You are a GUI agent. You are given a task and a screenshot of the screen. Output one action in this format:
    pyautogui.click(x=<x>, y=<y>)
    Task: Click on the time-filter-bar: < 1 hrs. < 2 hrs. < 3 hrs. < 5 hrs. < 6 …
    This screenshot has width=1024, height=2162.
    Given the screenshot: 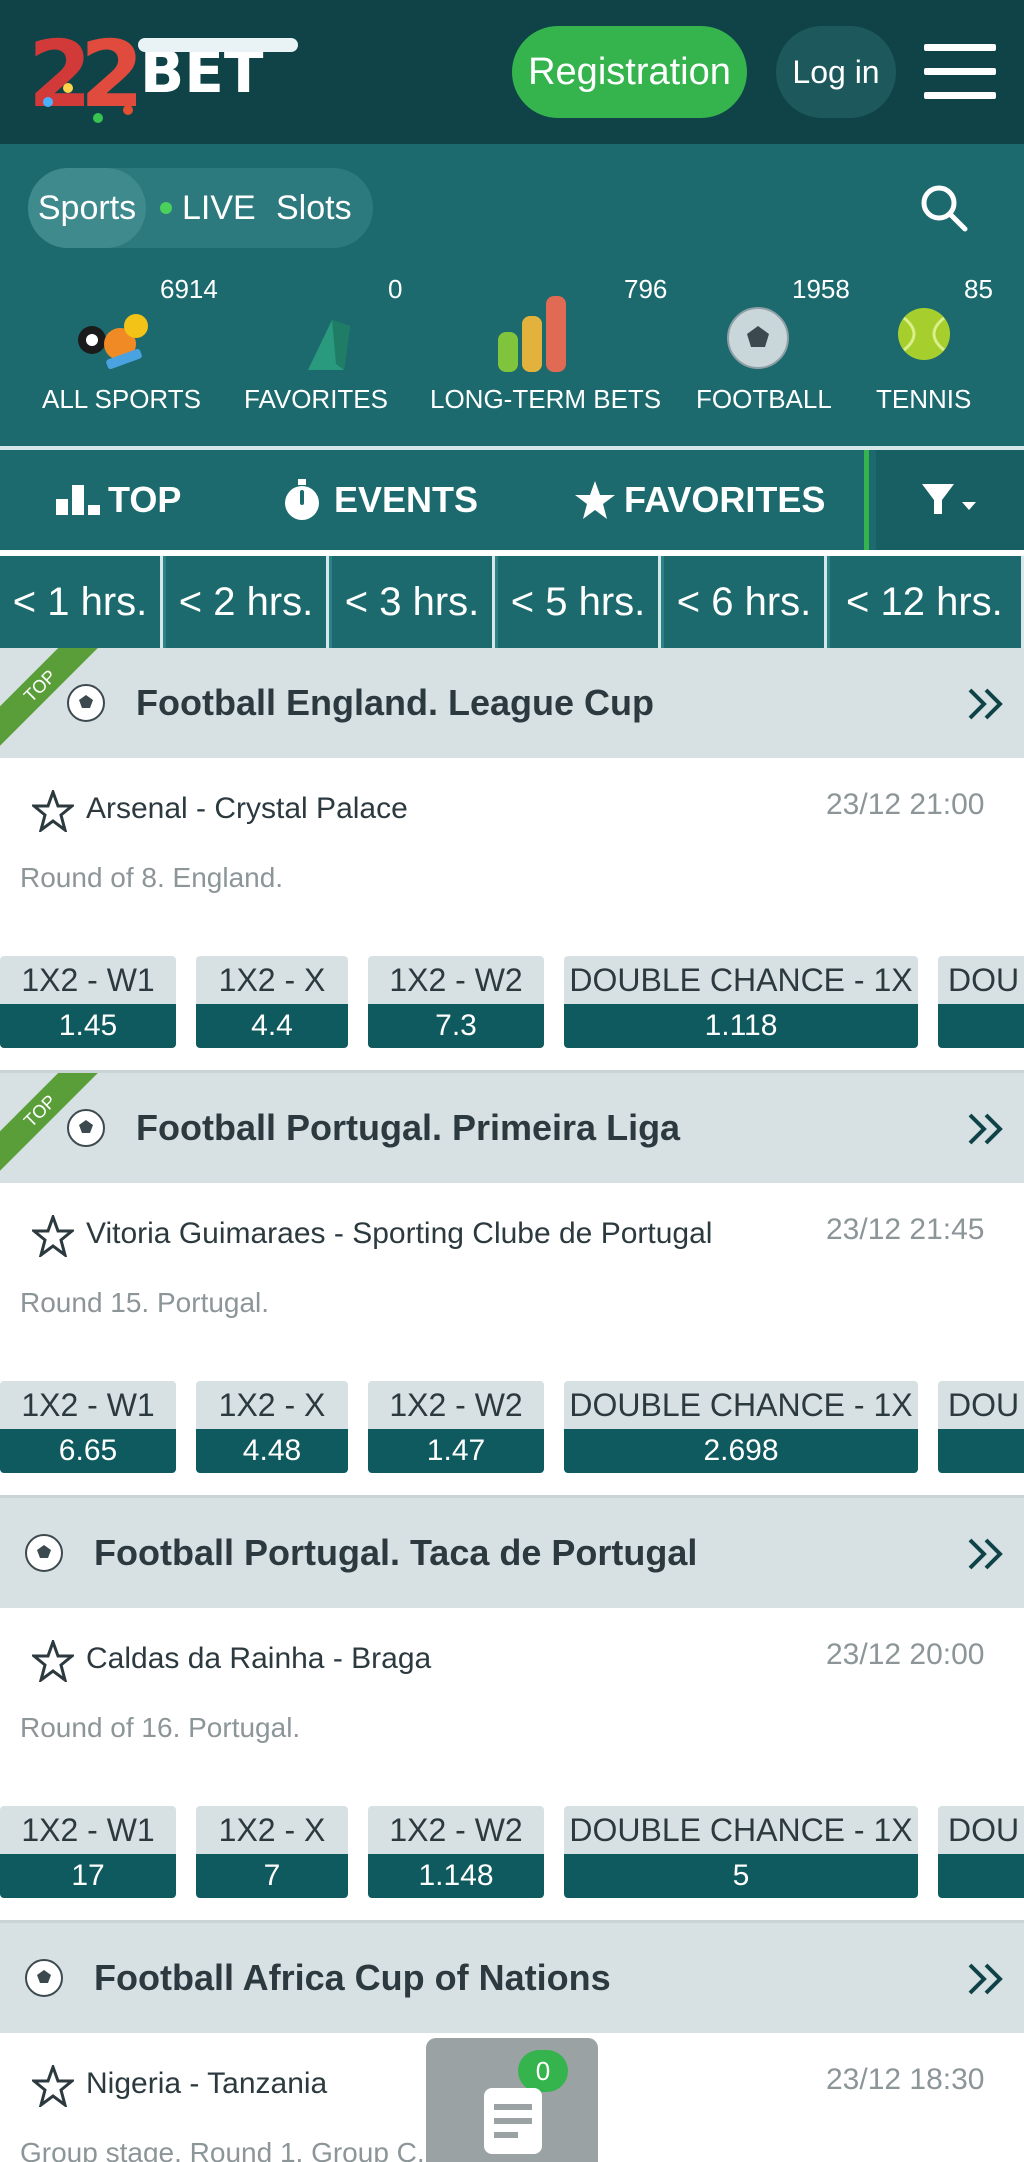 What is the action you would take?
    pyautogui.click(x=512, y=602)
    